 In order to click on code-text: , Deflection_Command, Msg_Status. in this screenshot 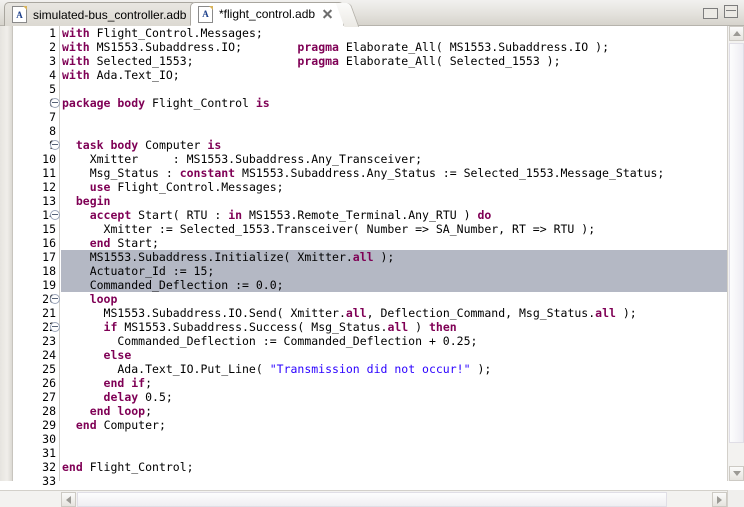, I will do `click(481, 313)`.